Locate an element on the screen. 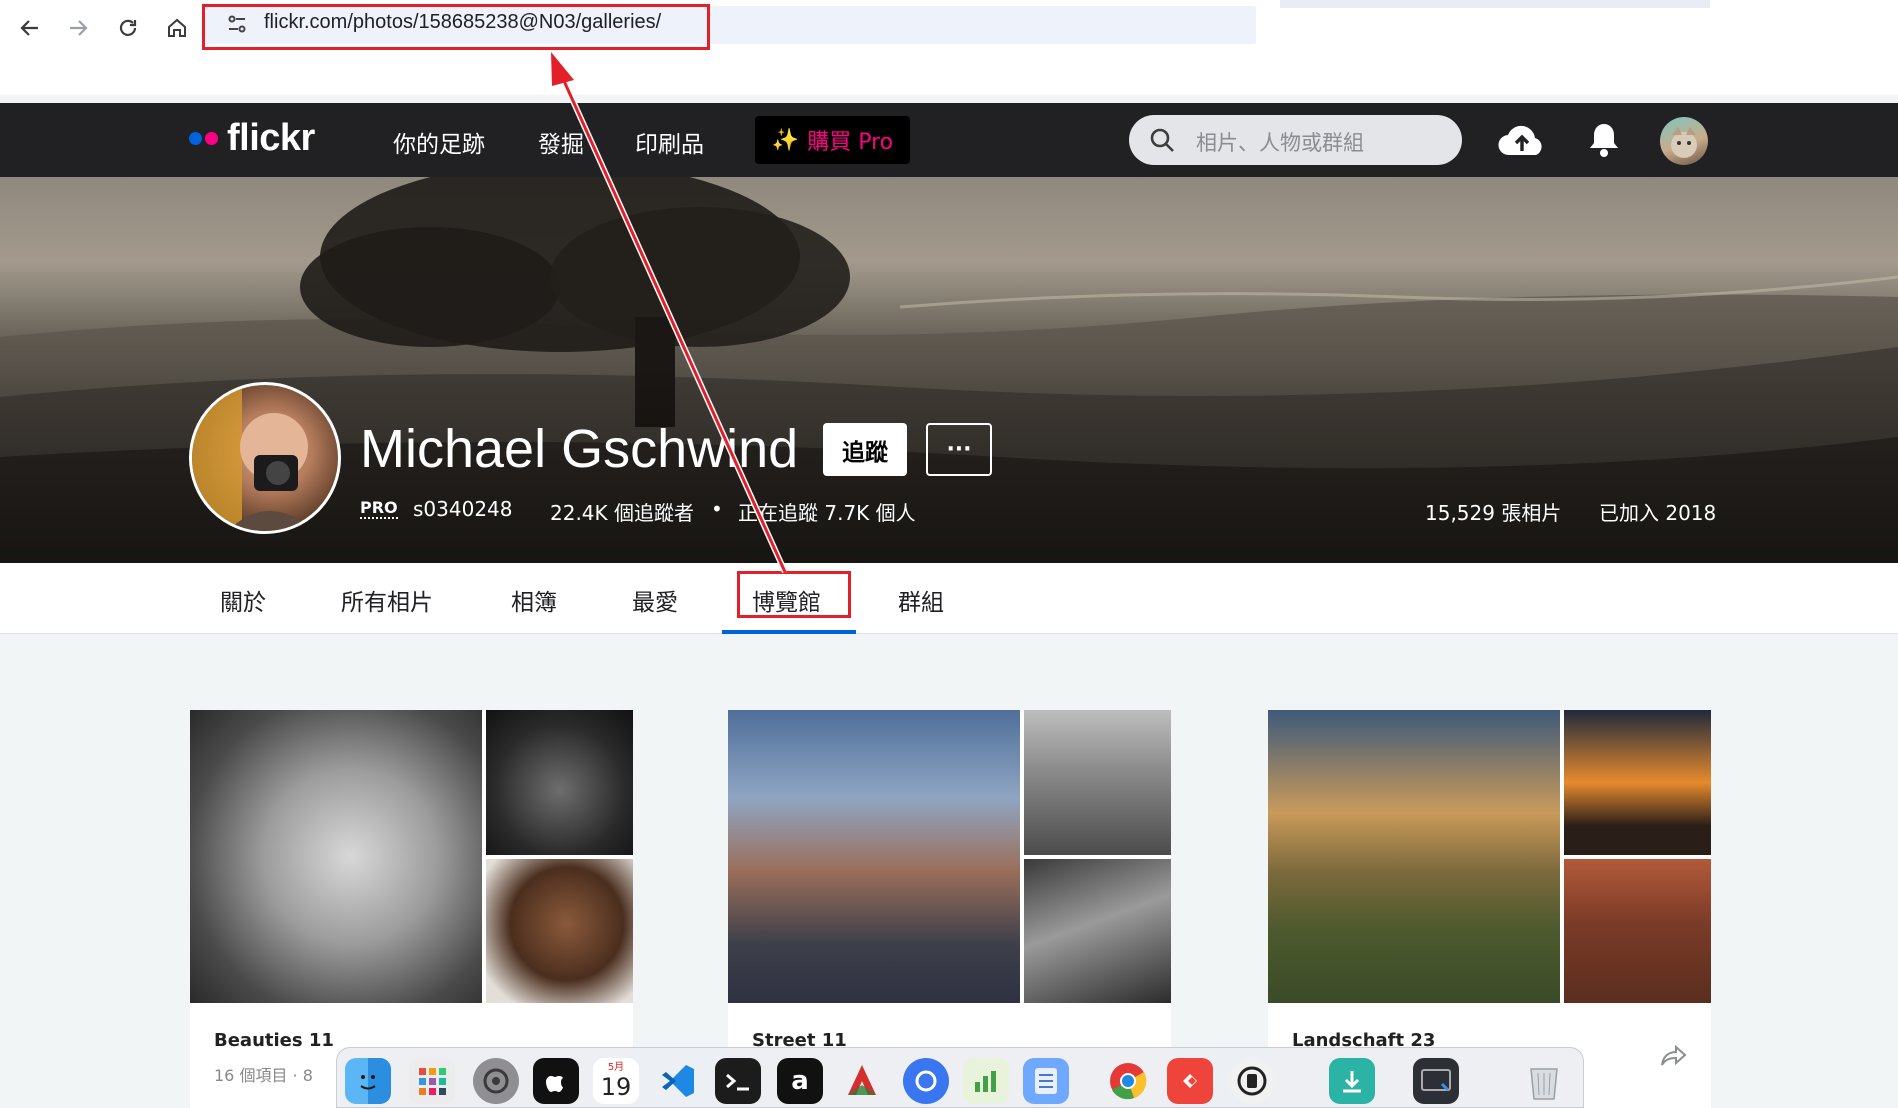 Image resolution: width=1898 pixels, height=1108 pixels. tab-about: 關於 is located at coordinates (243, 600).